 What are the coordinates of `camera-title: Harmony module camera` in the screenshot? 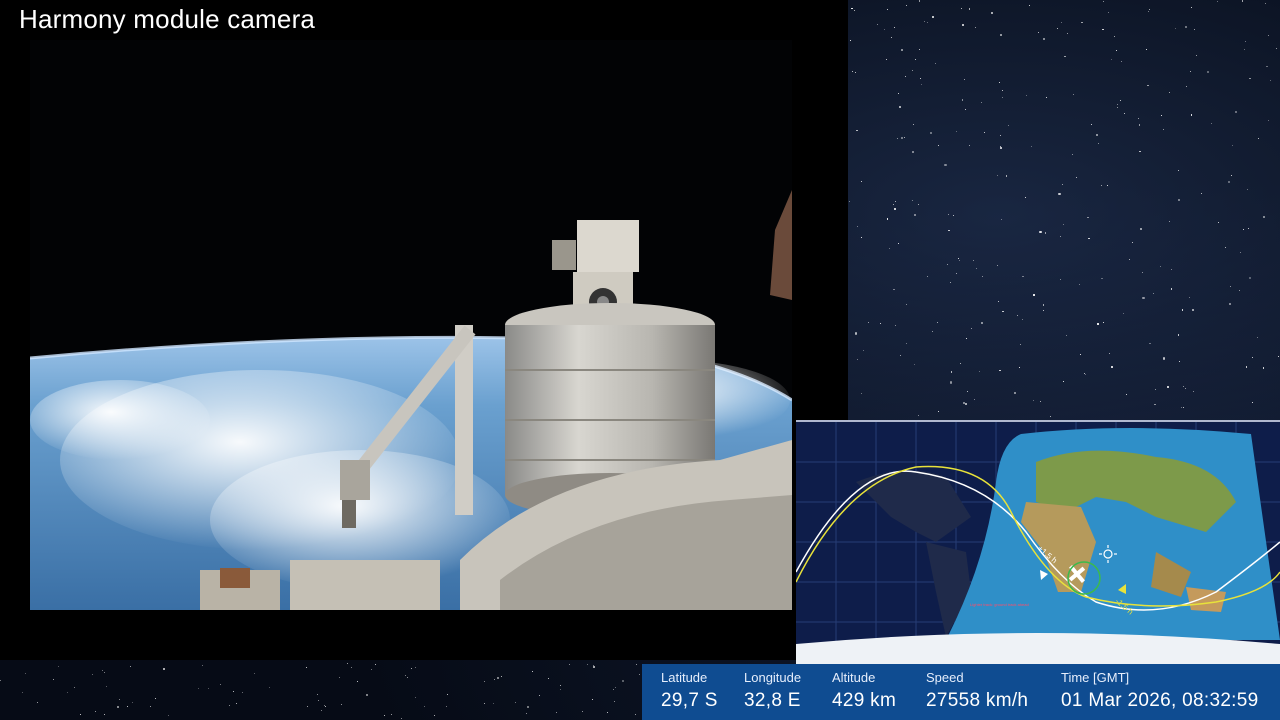 It's located at (167, 19).